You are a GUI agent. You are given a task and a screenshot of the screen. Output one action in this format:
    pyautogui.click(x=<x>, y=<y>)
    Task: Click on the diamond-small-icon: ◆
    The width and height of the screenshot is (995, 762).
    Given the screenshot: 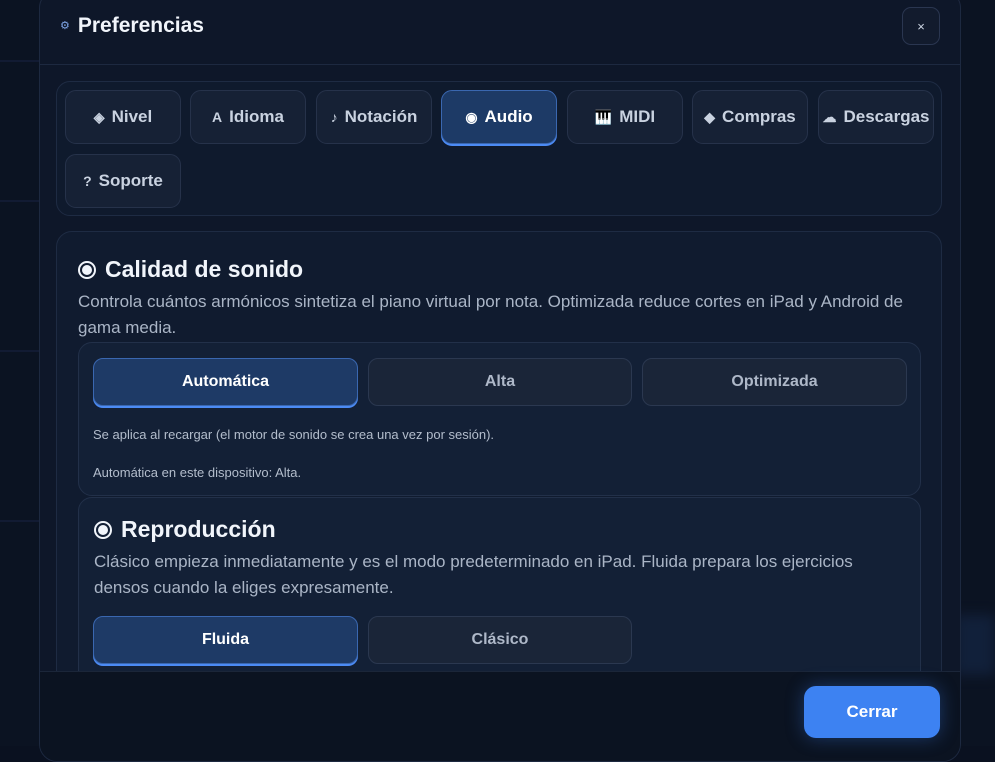 What is the action you would take?
    pyautogui.click(x=710, y=116)
    